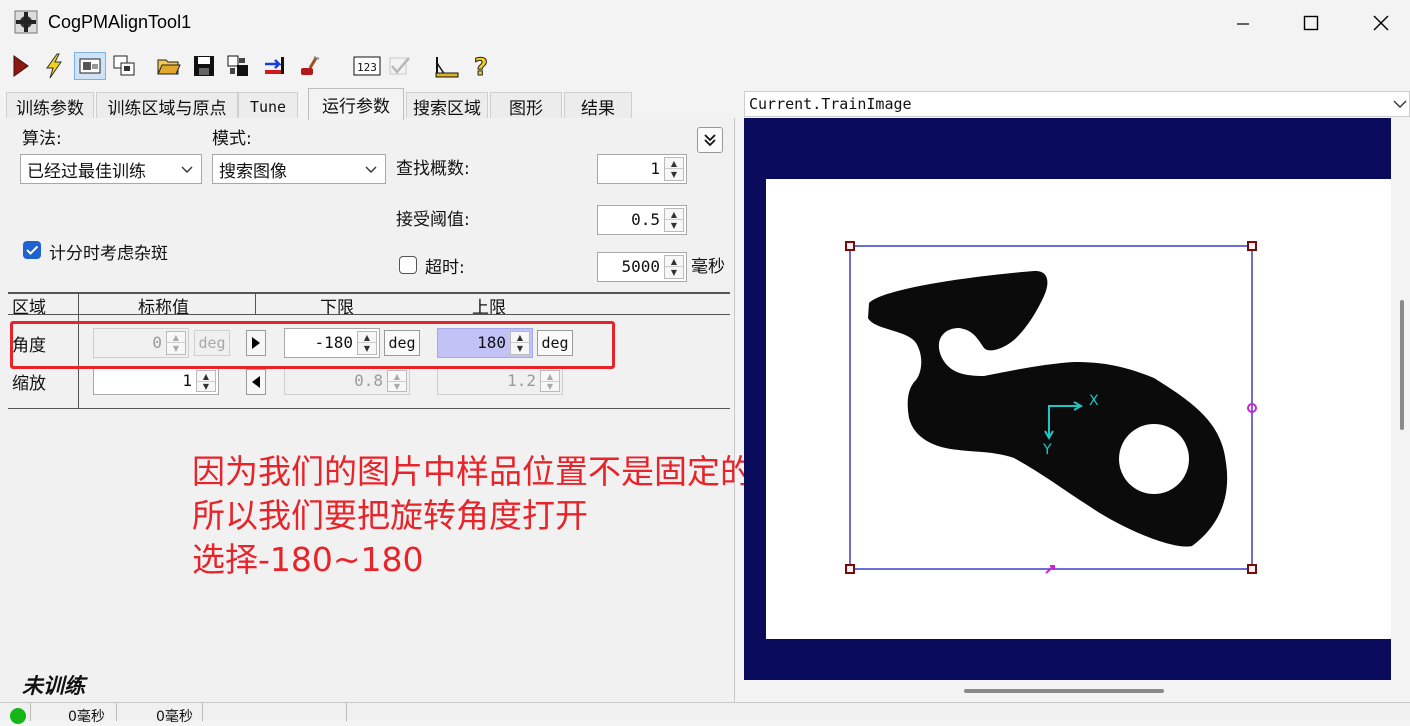 Image resolution: width=1410 pixels, height=726 pixels. I want to click on scale-low-stepper: 0.8 ▲ ▼, so click(347, 381).